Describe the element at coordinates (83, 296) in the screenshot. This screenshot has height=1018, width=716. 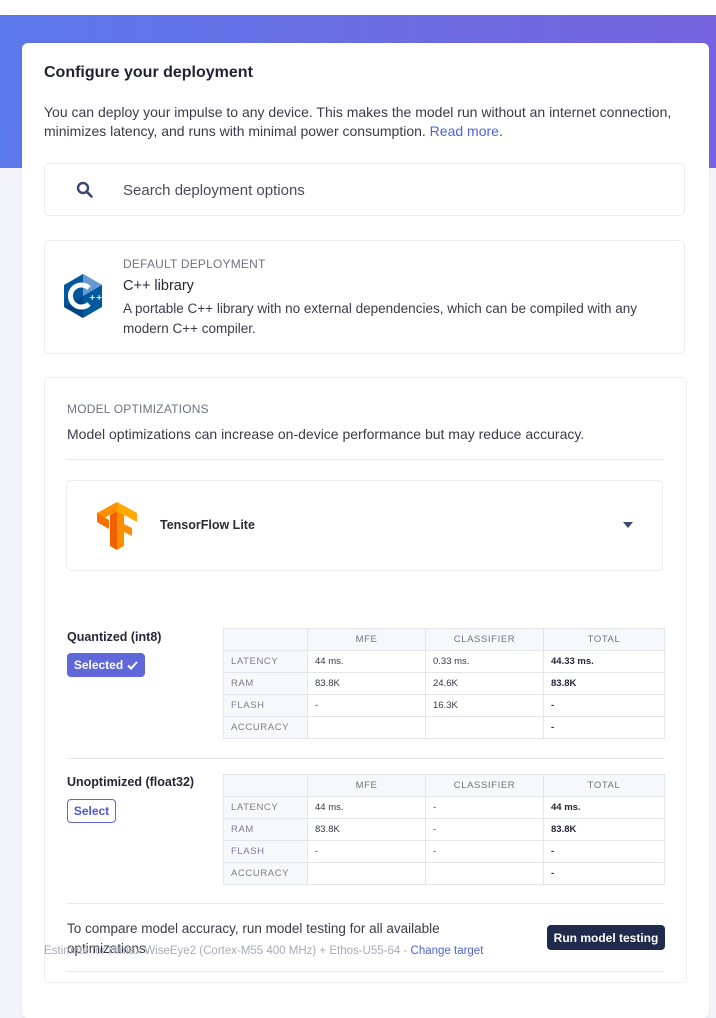
I see `cpp-logo-icon: ++` at that location.